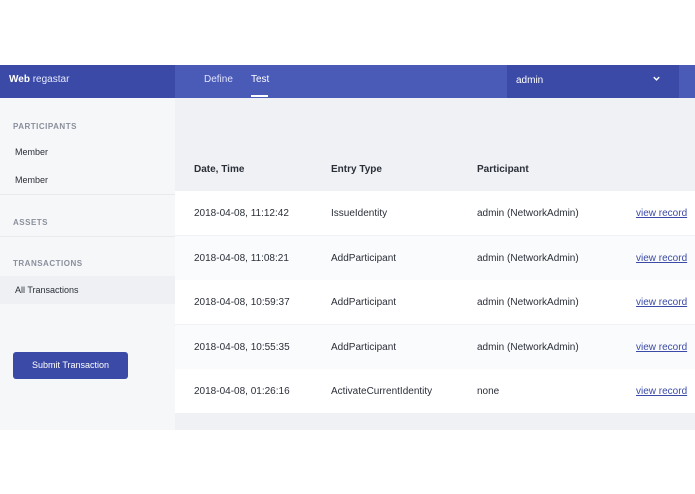 This screenshot has height=494, width=695. What do you see at coordinates (488, 391) in the screenshot?
I see `cell-participant: none` at bounding box center [488, 391].